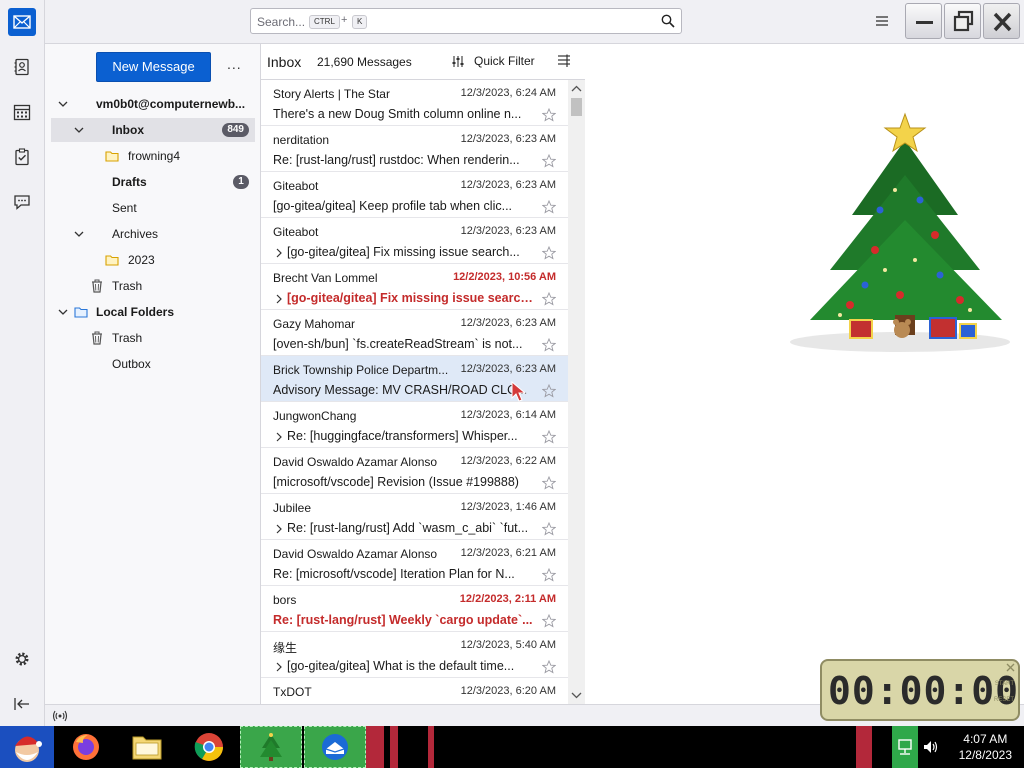 Image resolution: width=1024 pixels, height=768 pixels. What do you see at coordinates (1001, 21) in the screenshot?
I see `close-button` at bounding box center [1001, 21].